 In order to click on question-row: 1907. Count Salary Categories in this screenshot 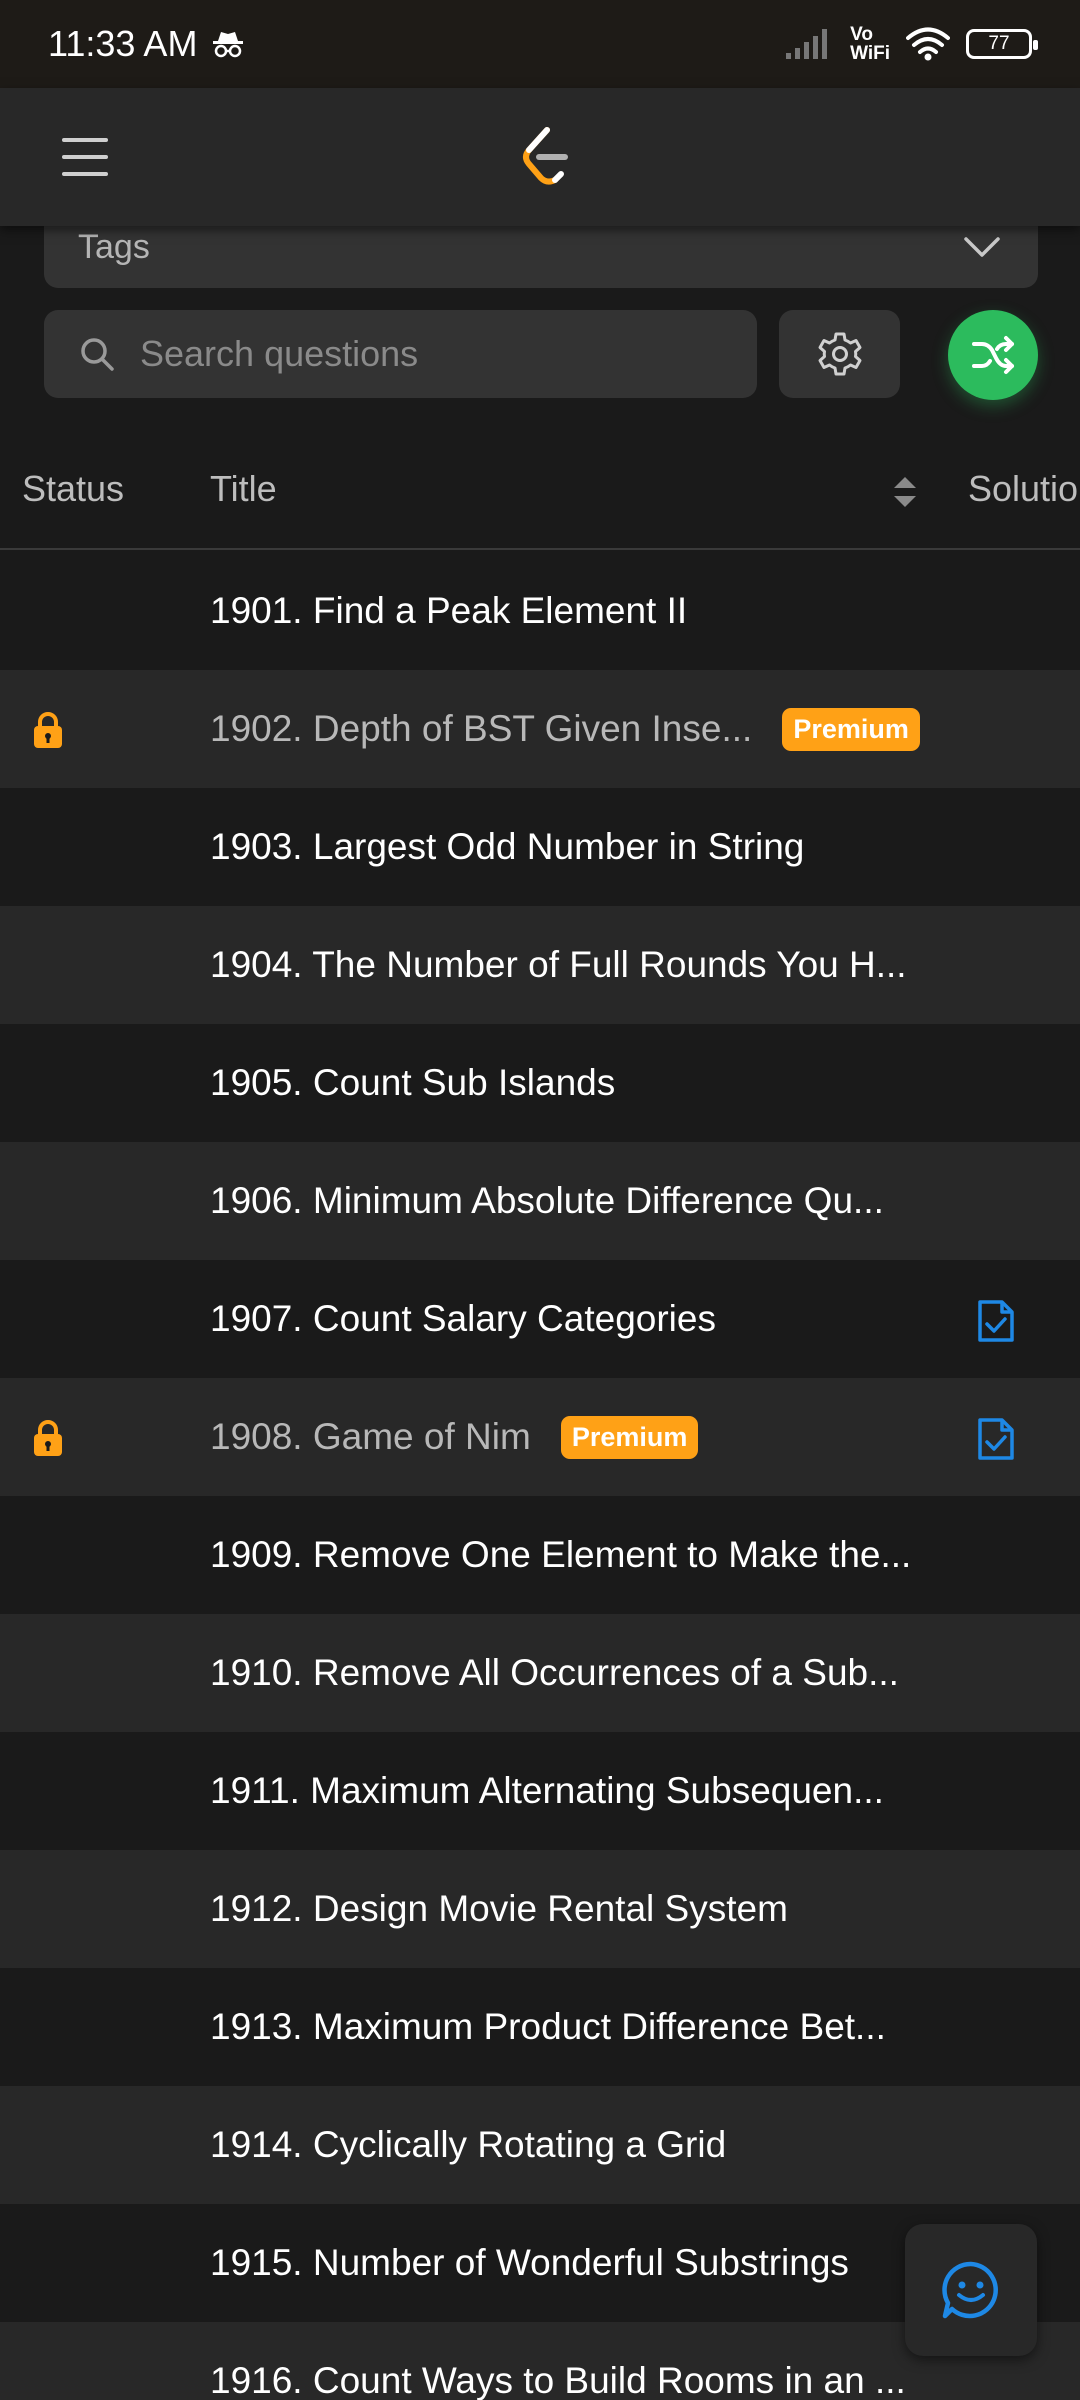, I will do `click(540, 1319)`.